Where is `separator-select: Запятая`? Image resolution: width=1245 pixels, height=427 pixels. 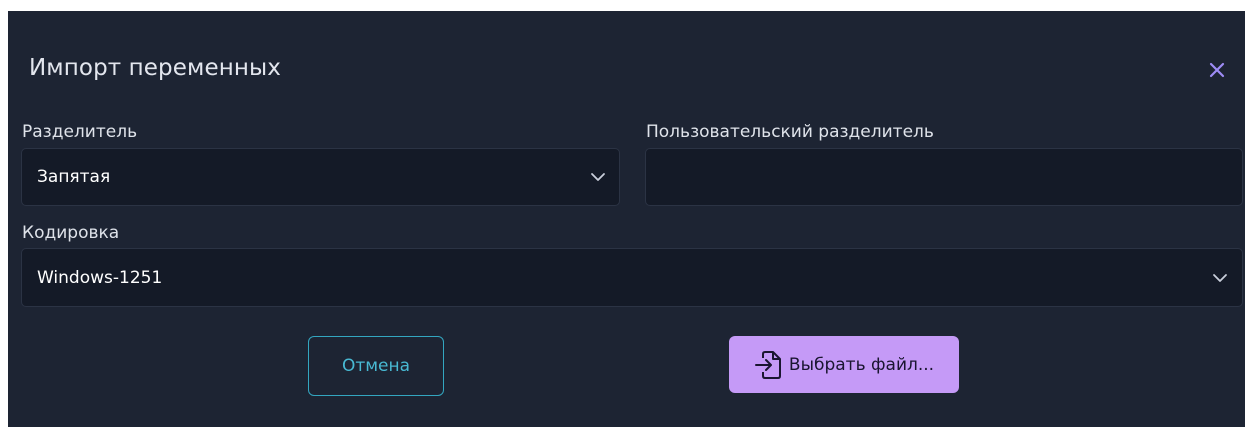
separator-select: Запятая is located at coordinates (320, 177).